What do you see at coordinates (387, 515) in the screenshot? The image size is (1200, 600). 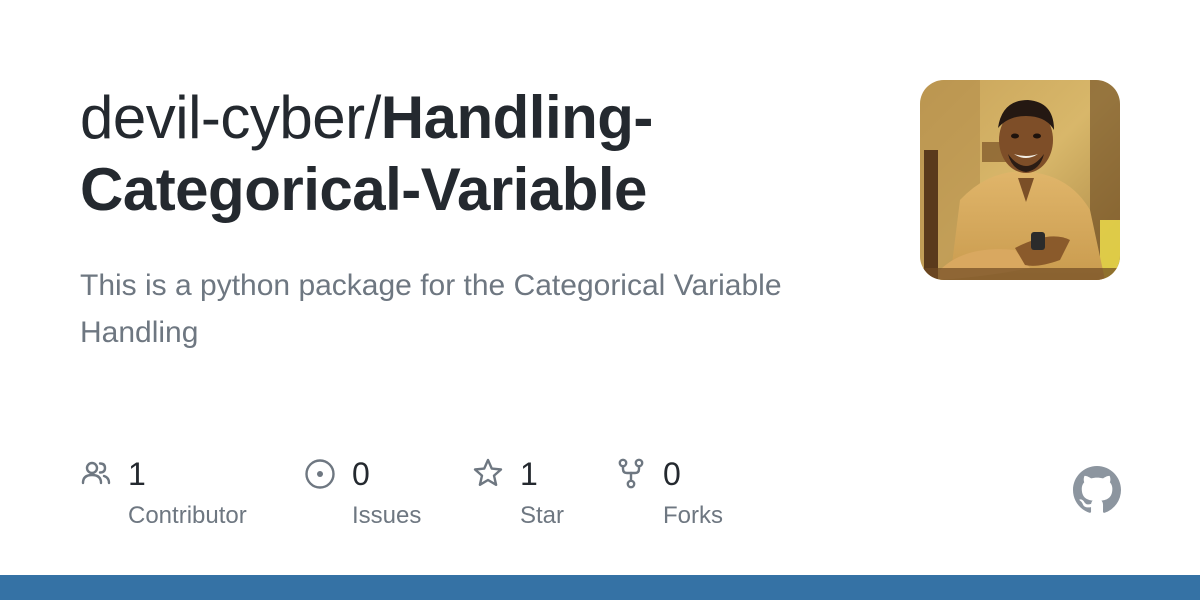 I see `issues-label: Issues` at bounding box center [387, 515].